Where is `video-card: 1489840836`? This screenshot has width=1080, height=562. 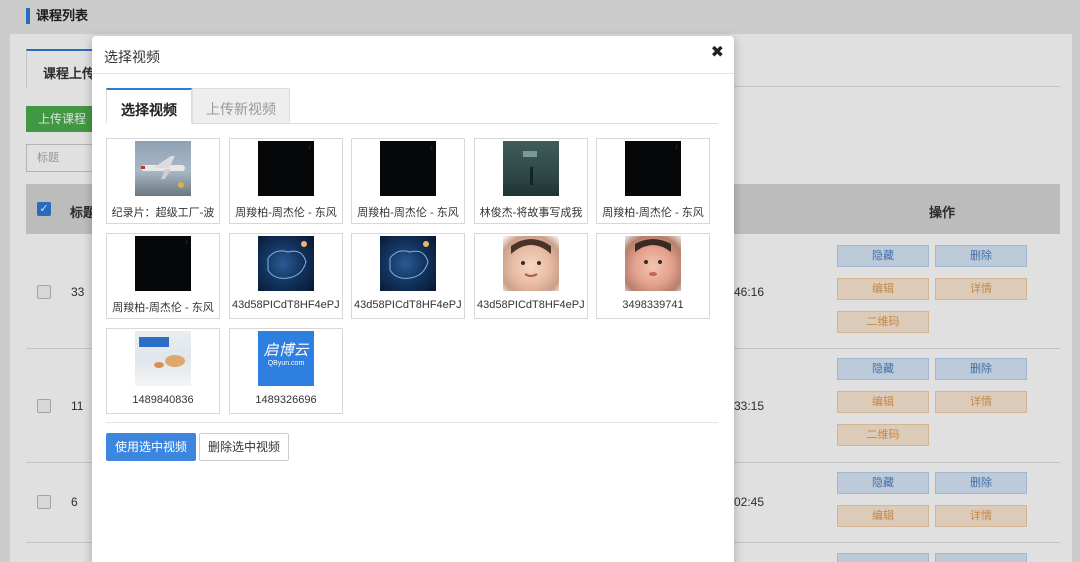 video-card: 1489840836 is located at coordinates (163, 371).